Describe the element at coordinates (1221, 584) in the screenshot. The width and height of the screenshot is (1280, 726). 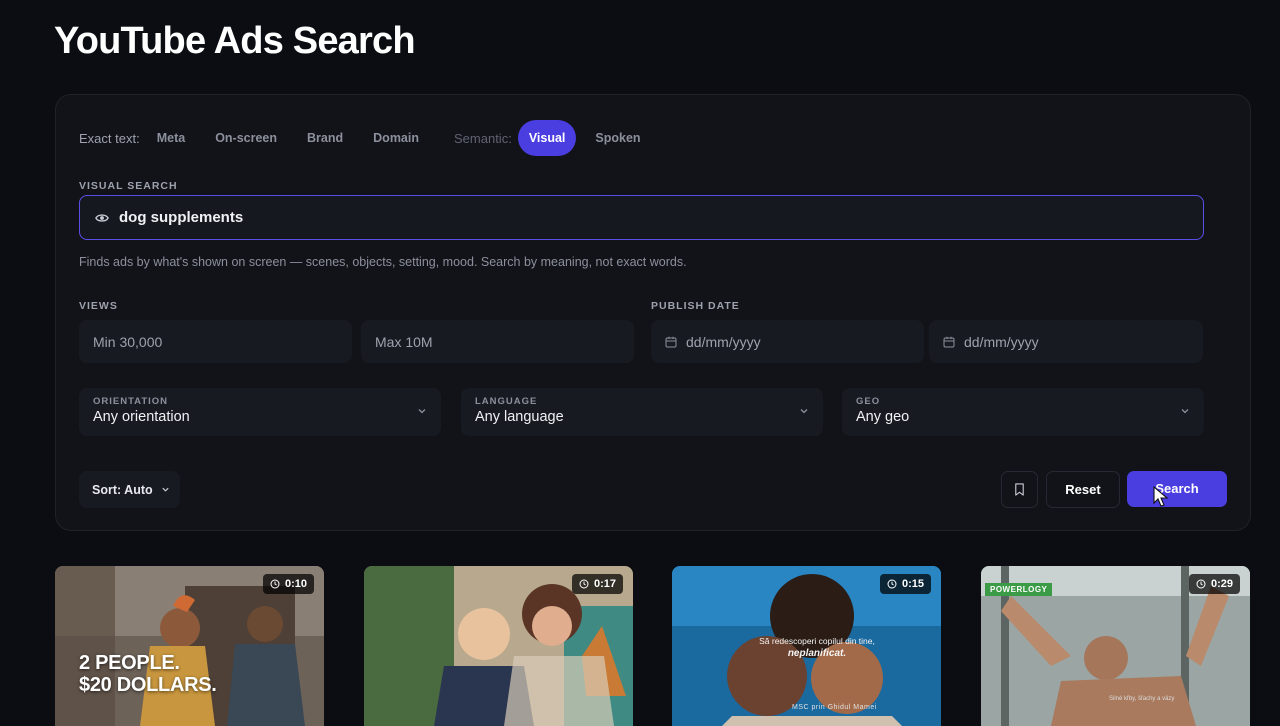
I see `duration-text: 0:29` at that location.